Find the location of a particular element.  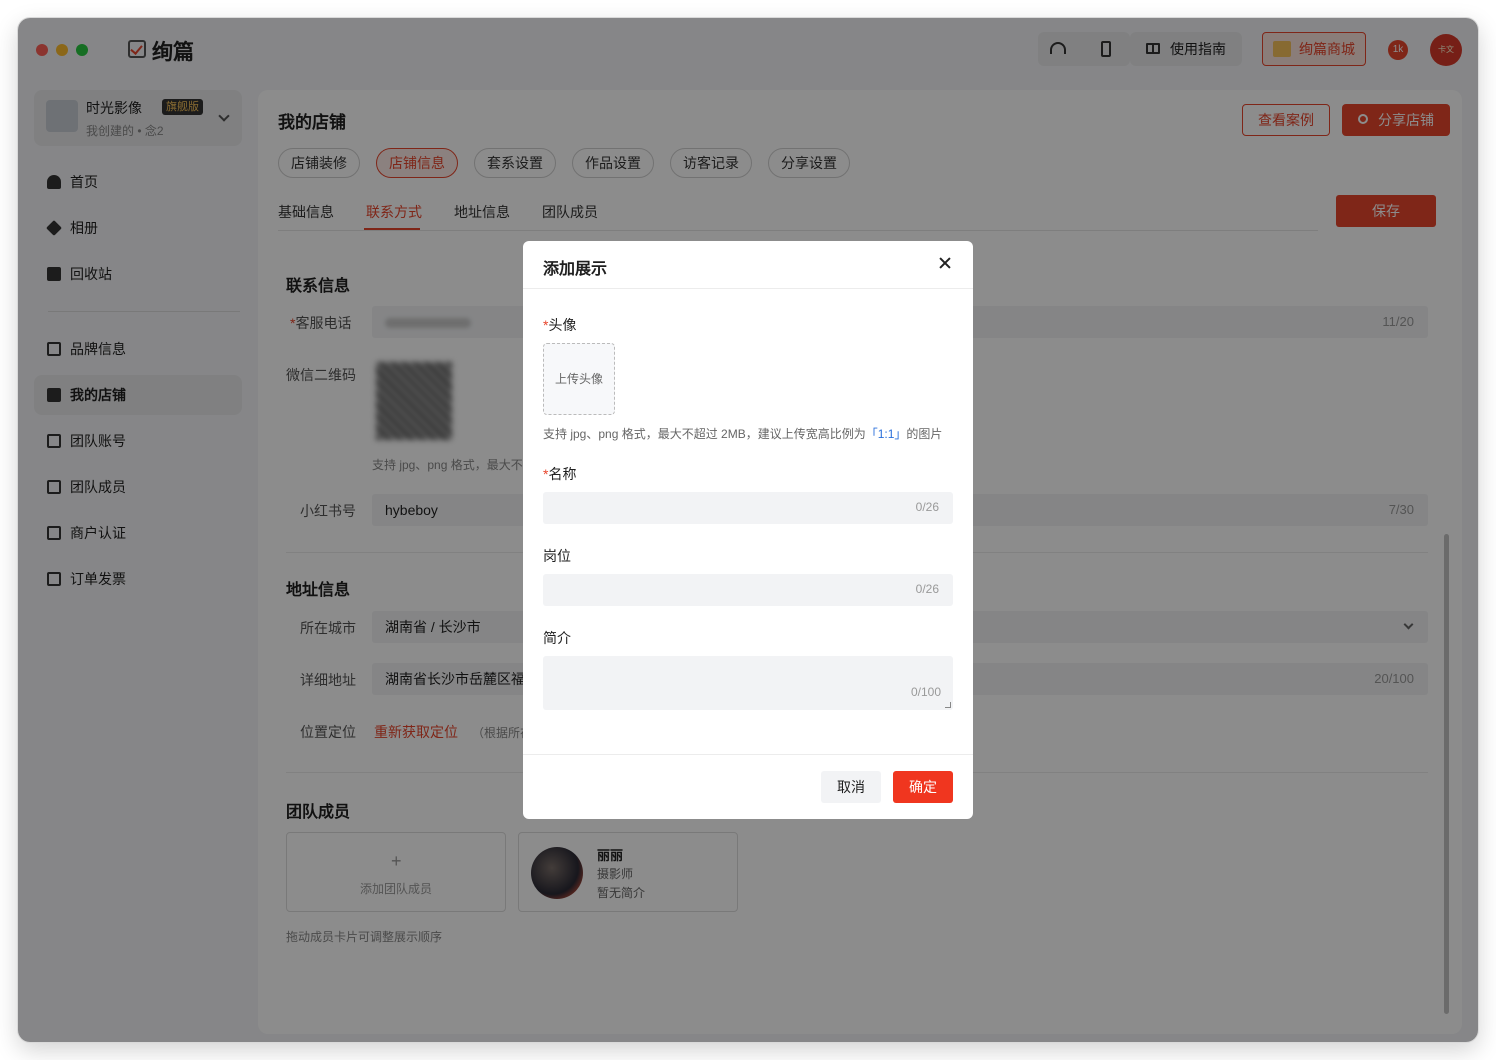

close-icon is located at coordinates (945, 263).